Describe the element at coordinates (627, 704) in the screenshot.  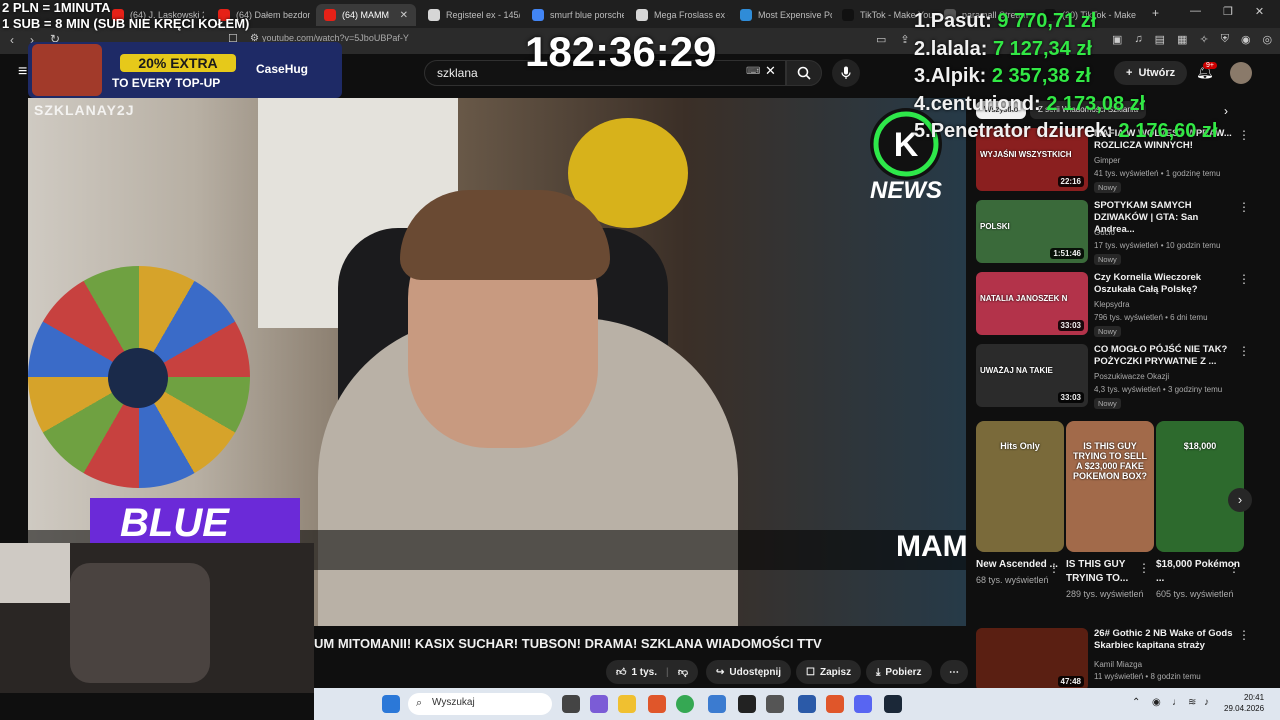
I see `file-explorer-icon` at that location.